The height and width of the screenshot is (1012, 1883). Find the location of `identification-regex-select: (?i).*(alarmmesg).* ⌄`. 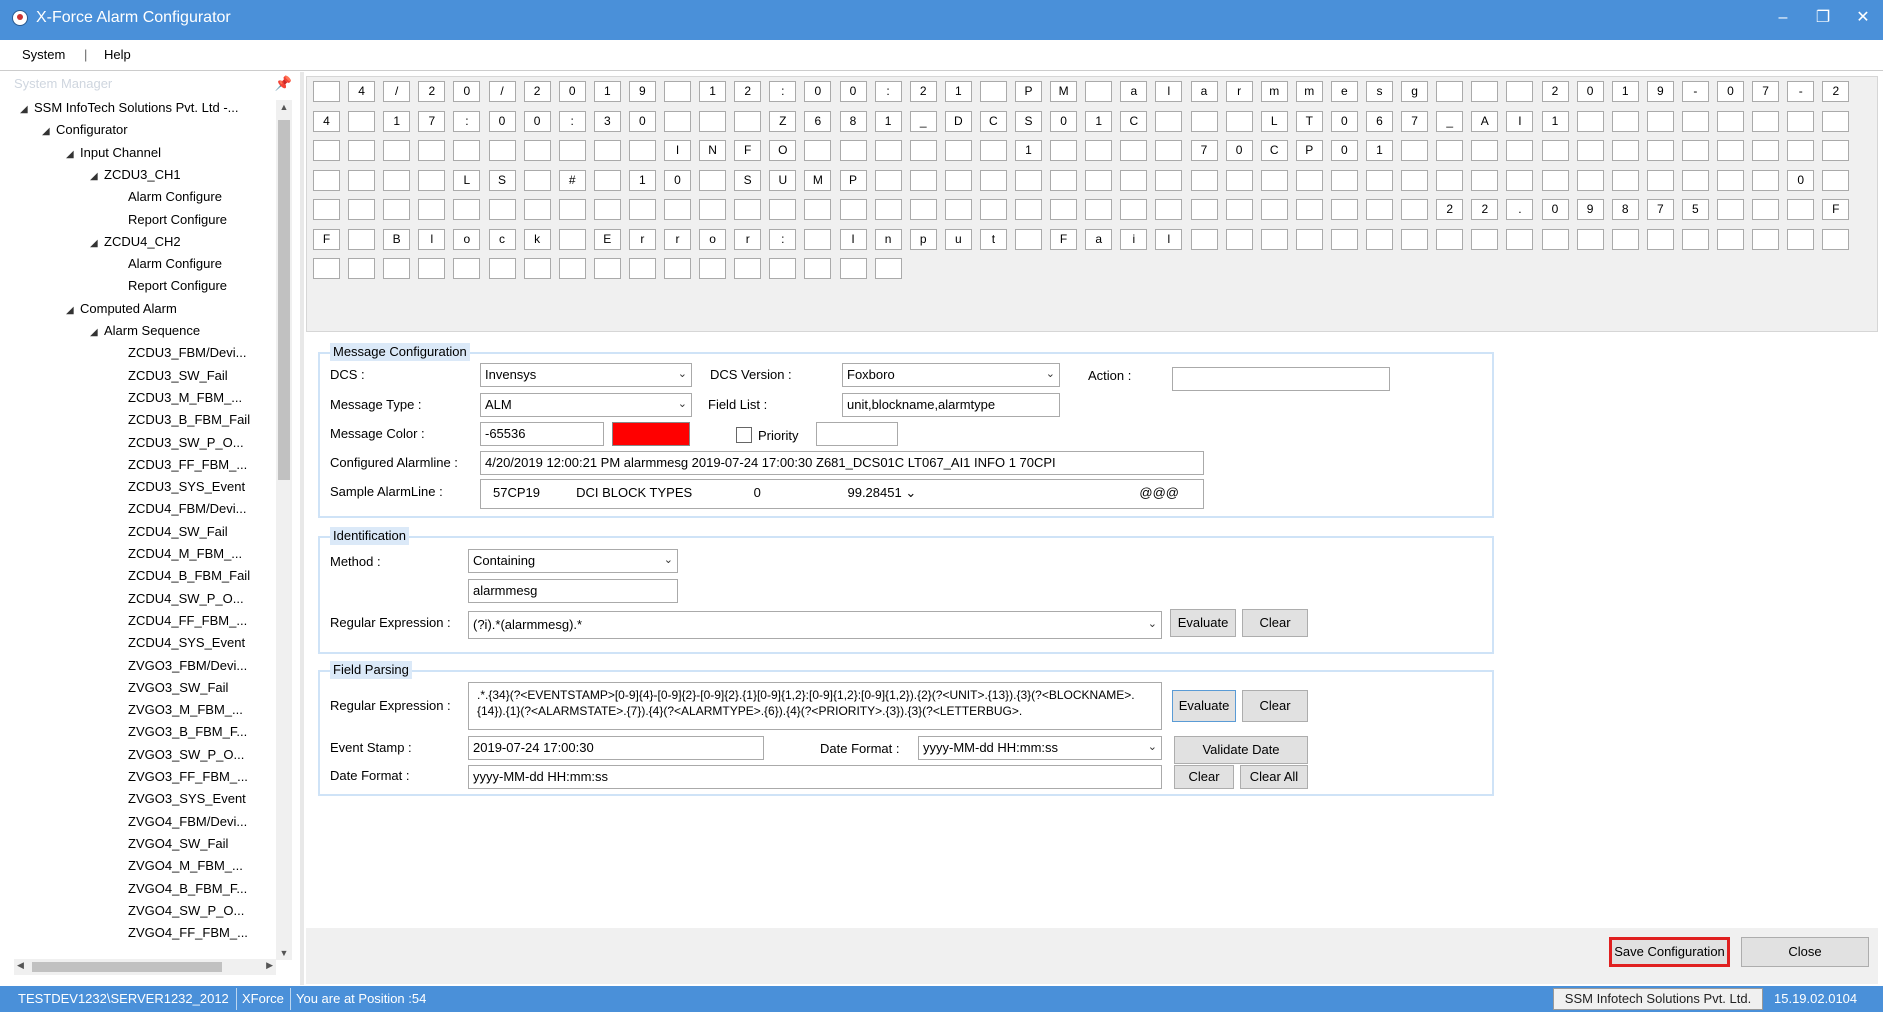

identification-regex-select: (?i).*(alarmmesg).* ⌄ is located at coordinates (815, 625).